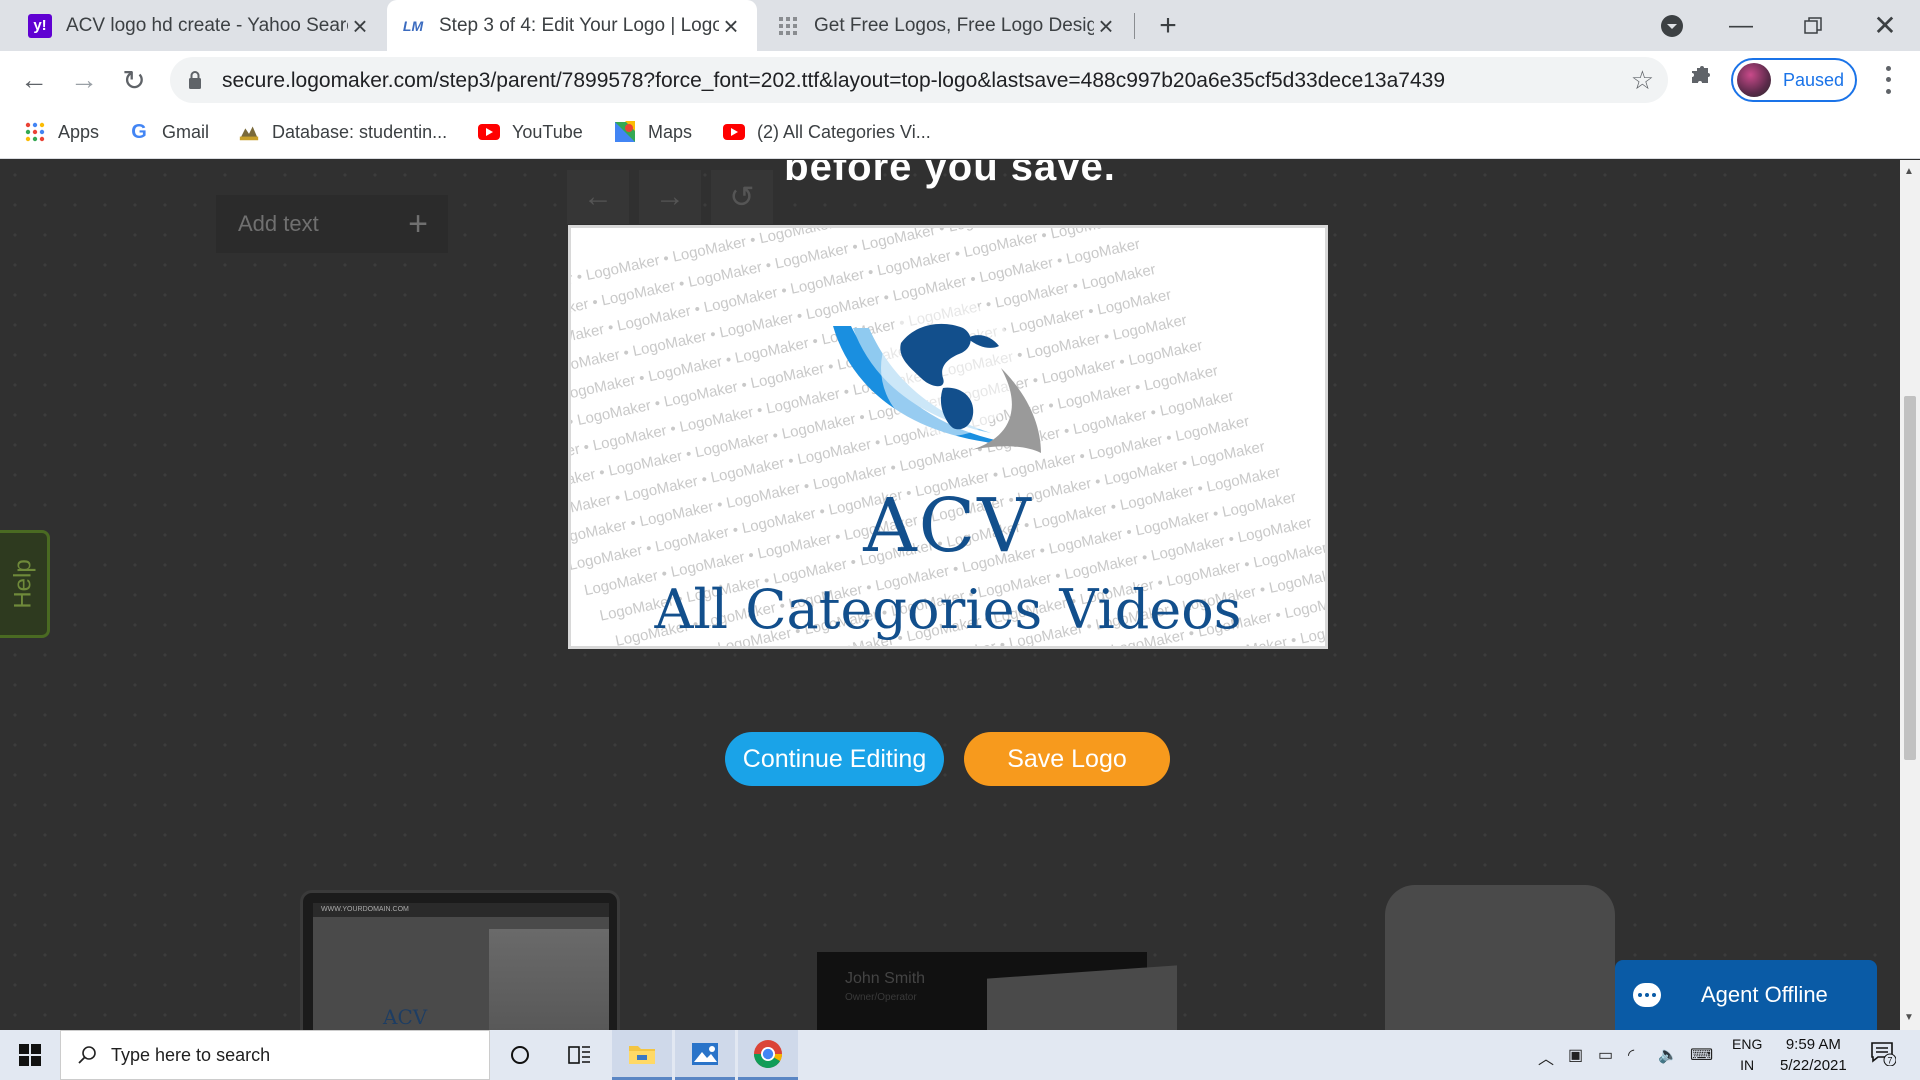  I want to click on tab-title: Get Free Logos, Free Logo Design, so click(954, 25).